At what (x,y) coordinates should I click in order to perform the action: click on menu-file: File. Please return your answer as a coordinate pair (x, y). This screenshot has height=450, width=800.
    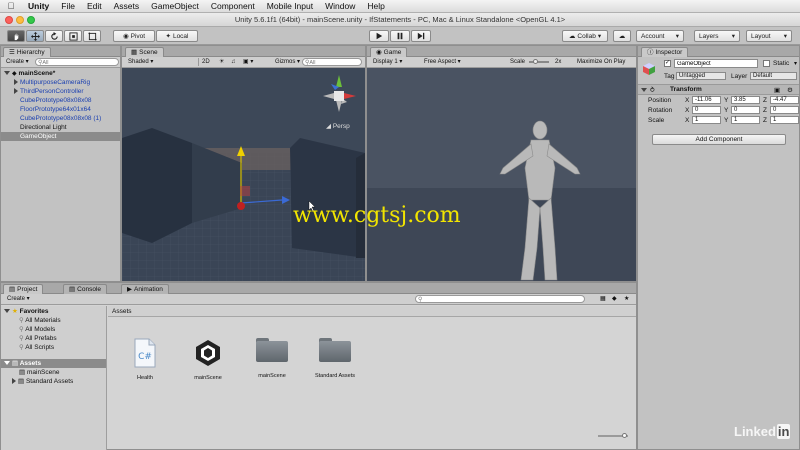
    Looking at the image, I should click on (68, 6).